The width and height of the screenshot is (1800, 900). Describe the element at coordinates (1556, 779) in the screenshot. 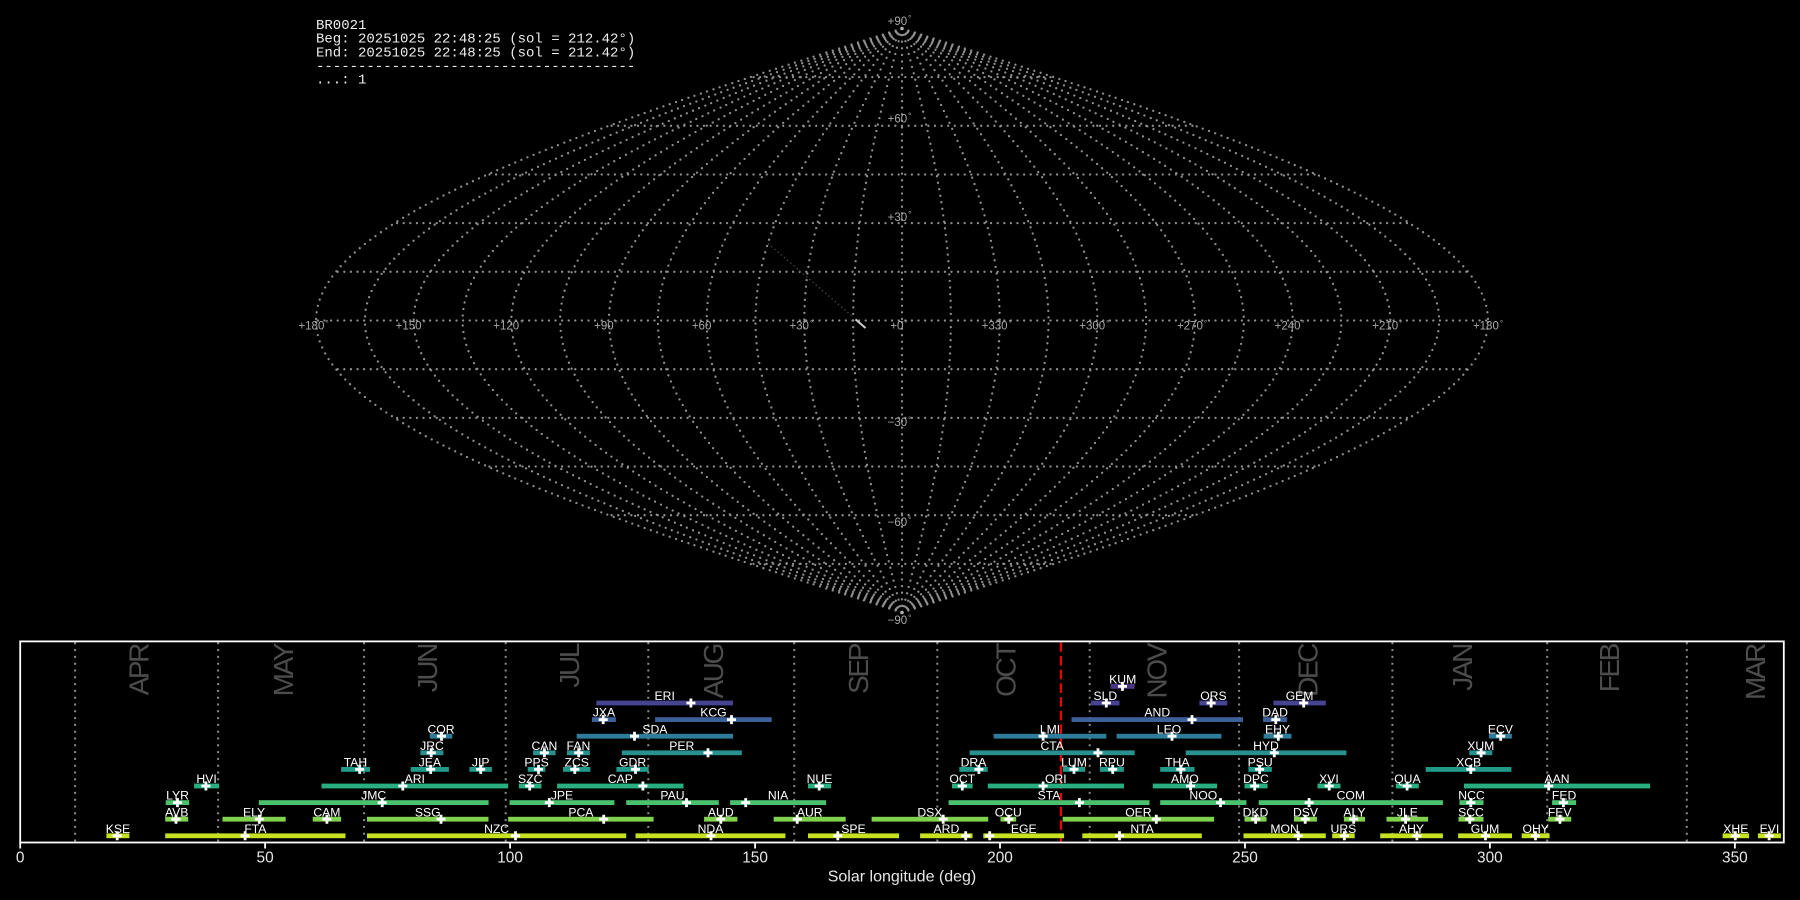

I see `svg-text: AAN` at that location.